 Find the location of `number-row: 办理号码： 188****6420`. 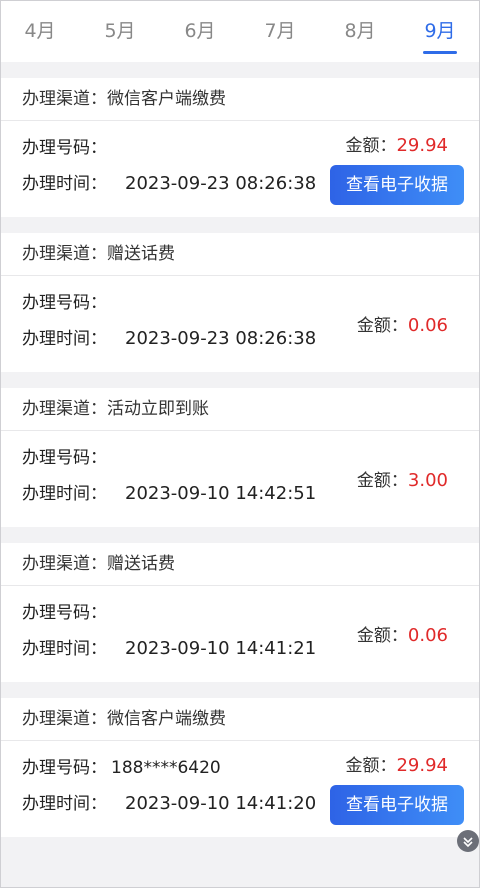

number-row: 办理号码： 188****6420 is located at coordinates (121, 765).